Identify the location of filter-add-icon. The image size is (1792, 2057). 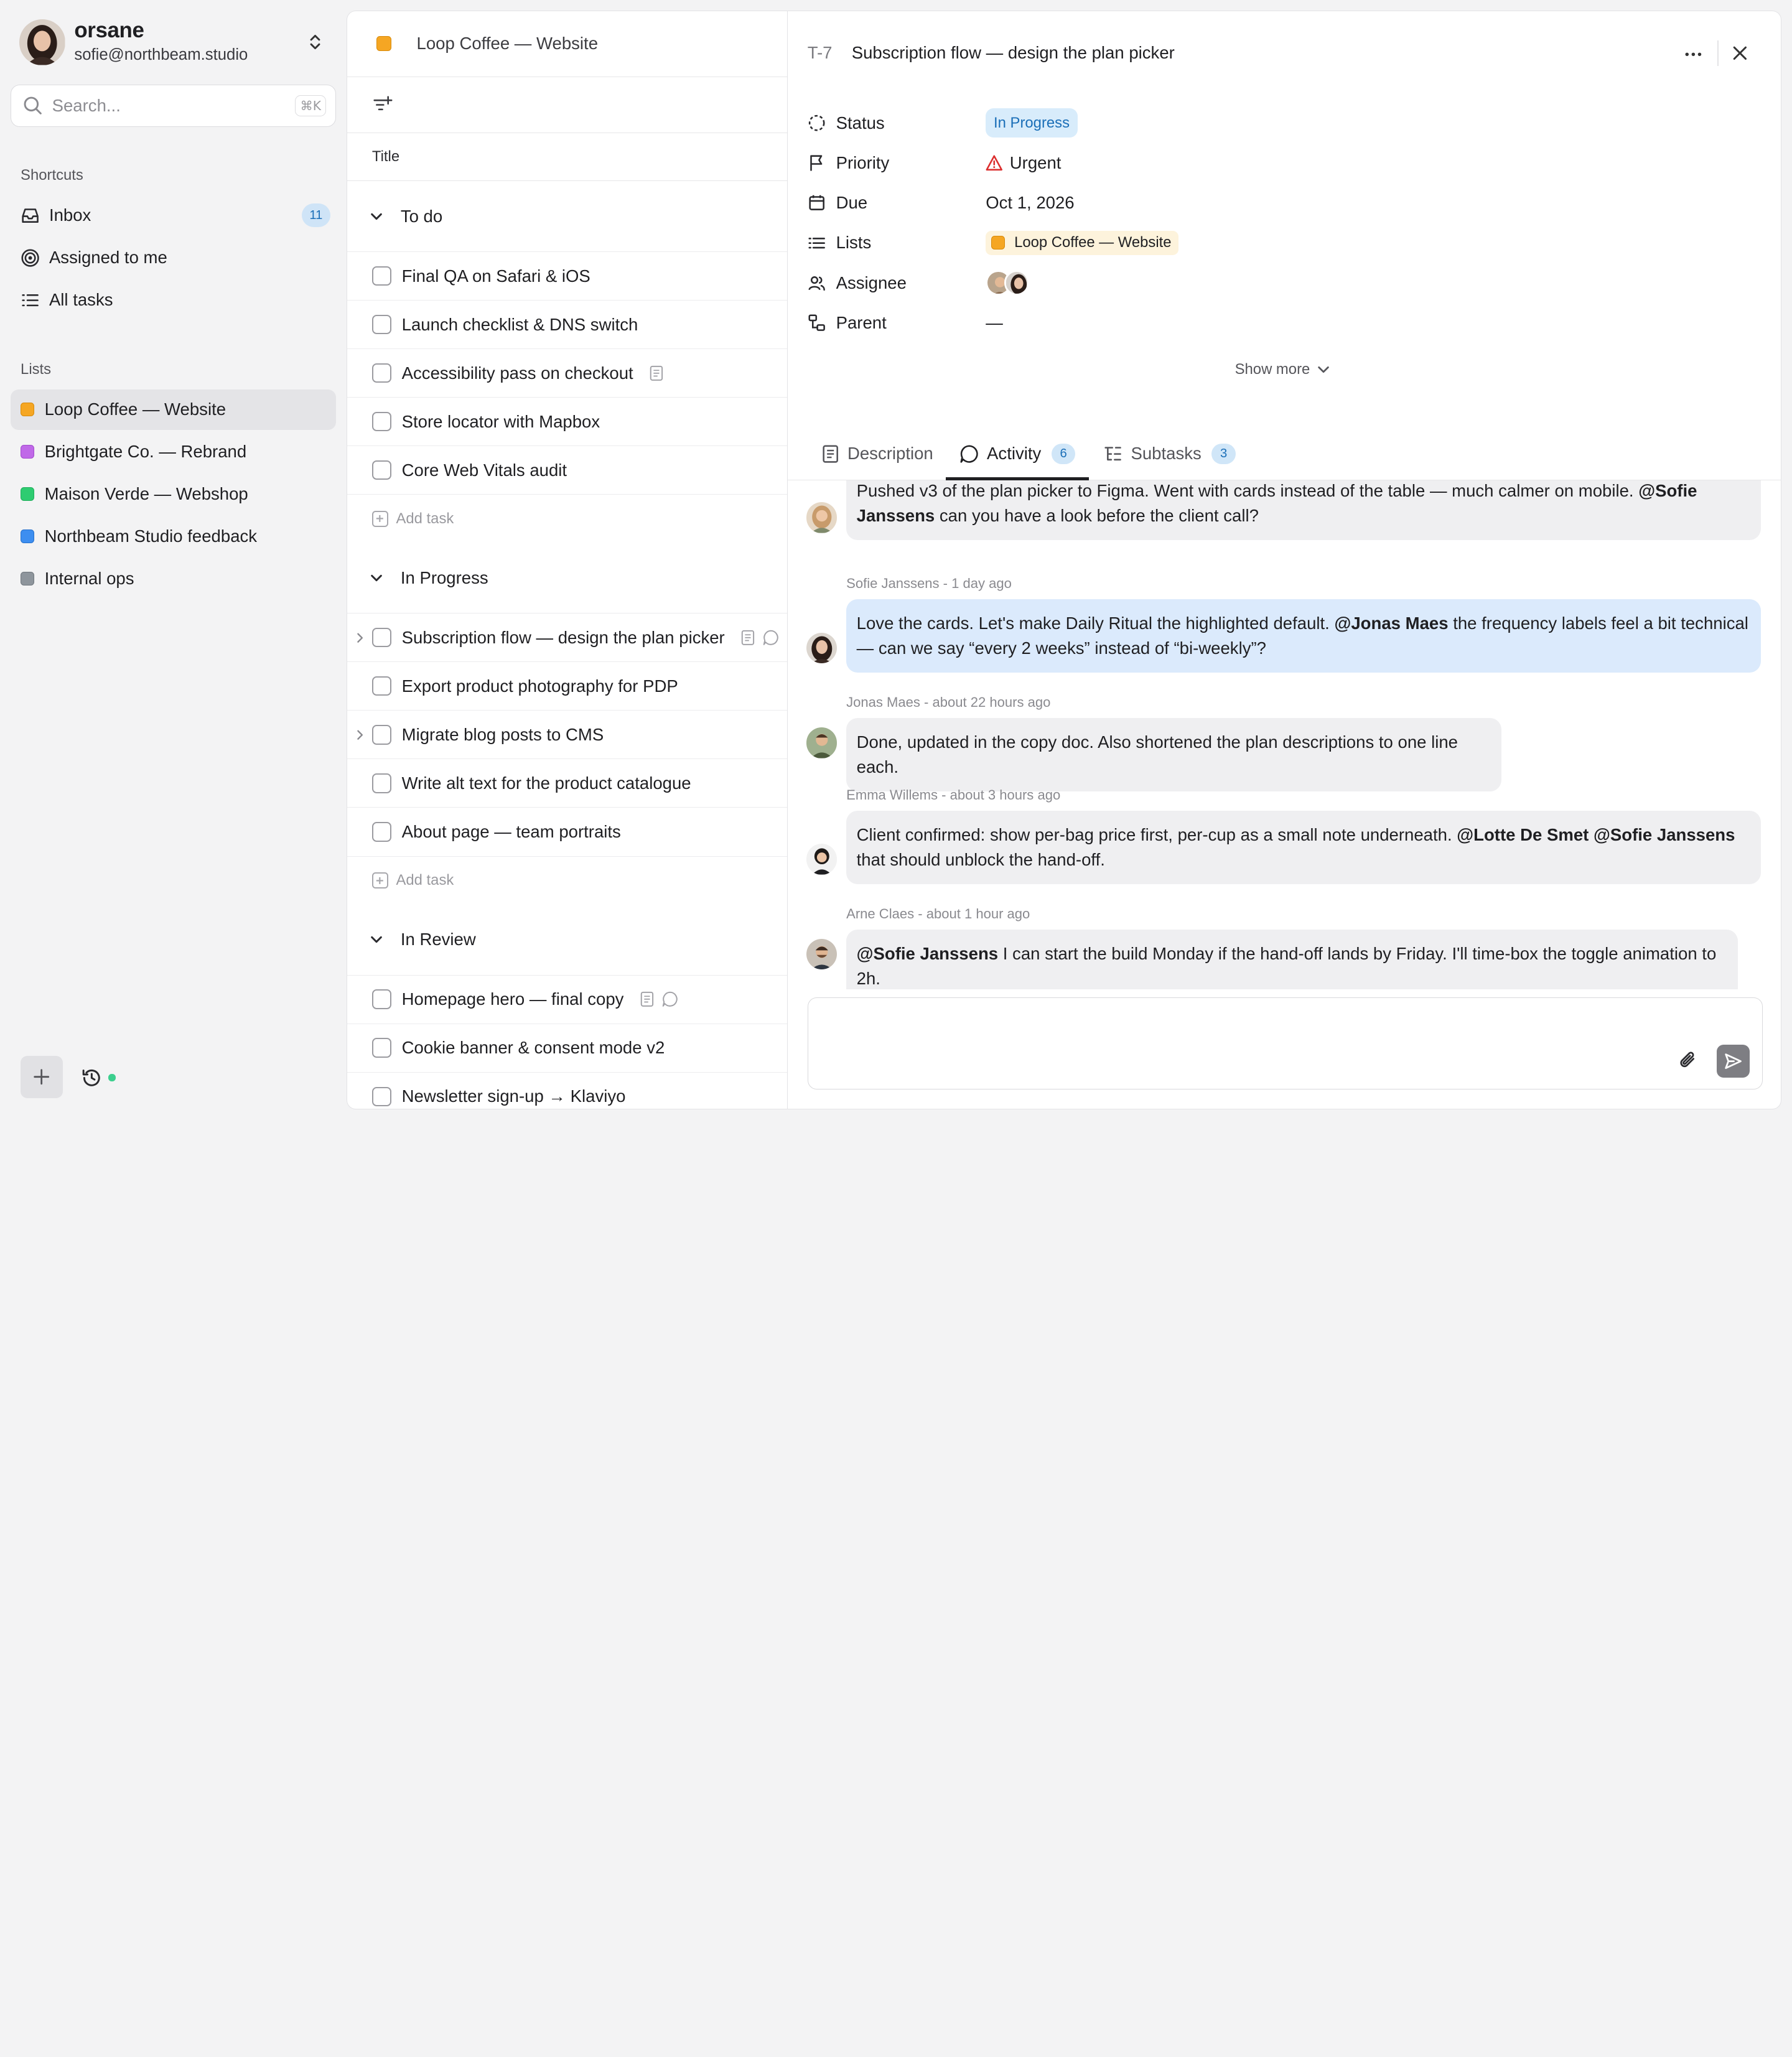
(382, 105).